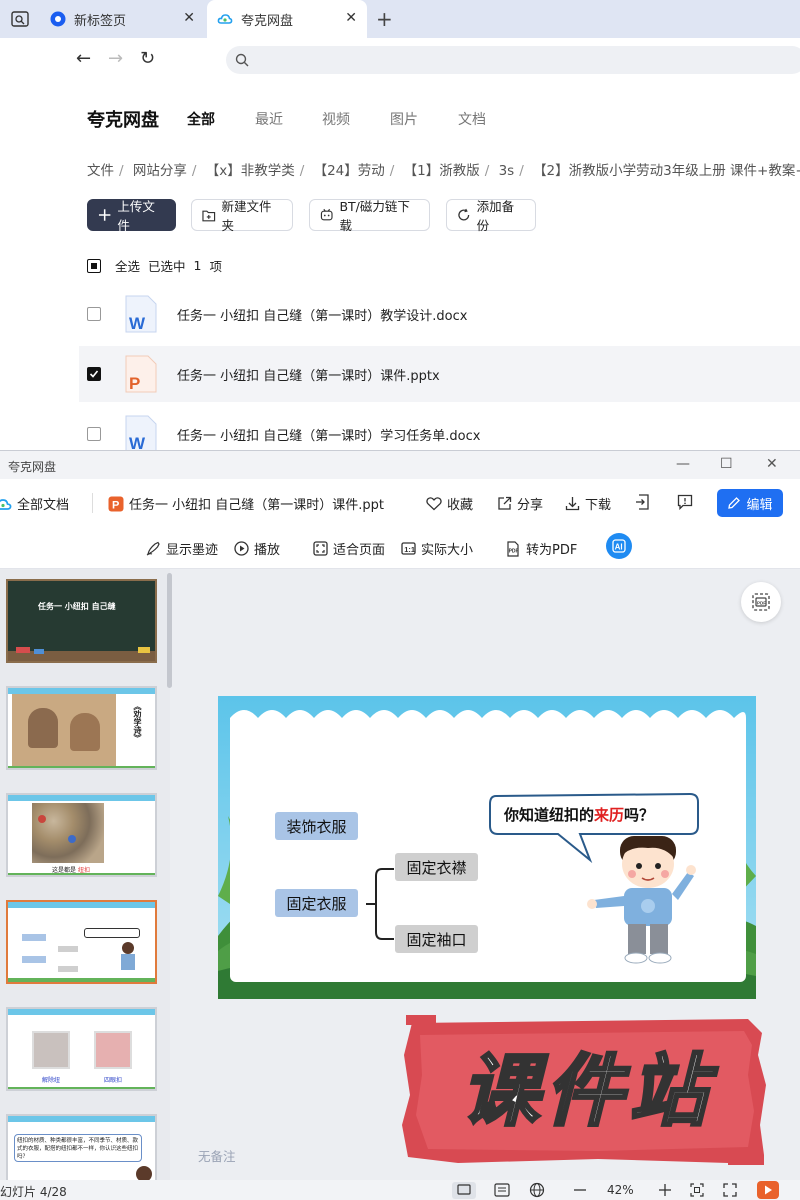 This screenshot has height=1200, width=800. What do you see at coordinates (197, 265) in the screenshot?
I see `selected-count: 1` at bounding box center [197, 265].